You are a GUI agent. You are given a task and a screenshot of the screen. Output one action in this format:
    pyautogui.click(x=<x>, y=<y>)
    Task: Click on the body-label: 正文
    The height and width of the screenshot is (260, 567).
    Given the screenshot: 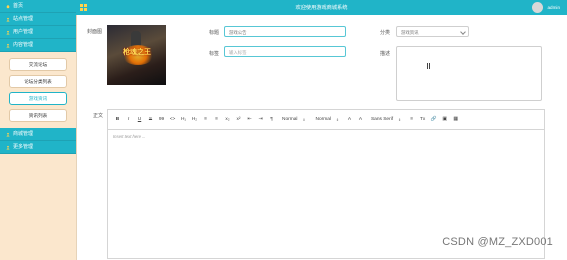 What is the action you would take?
    pyautogui.click(x=98, y=116)
    